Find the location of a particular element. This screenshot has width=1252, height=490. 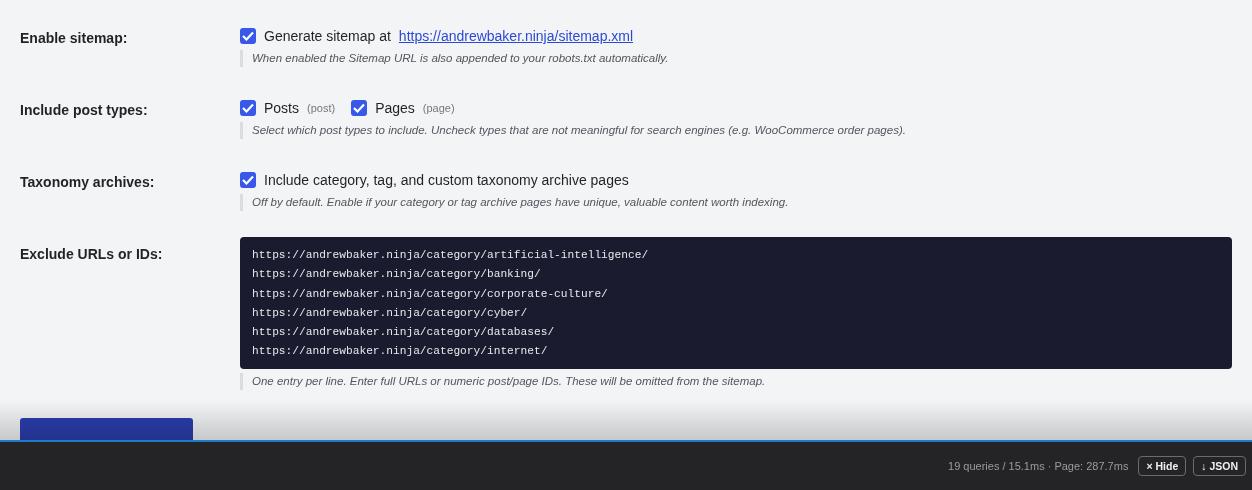

option-label: Pages is located at coordinates (395, 108).